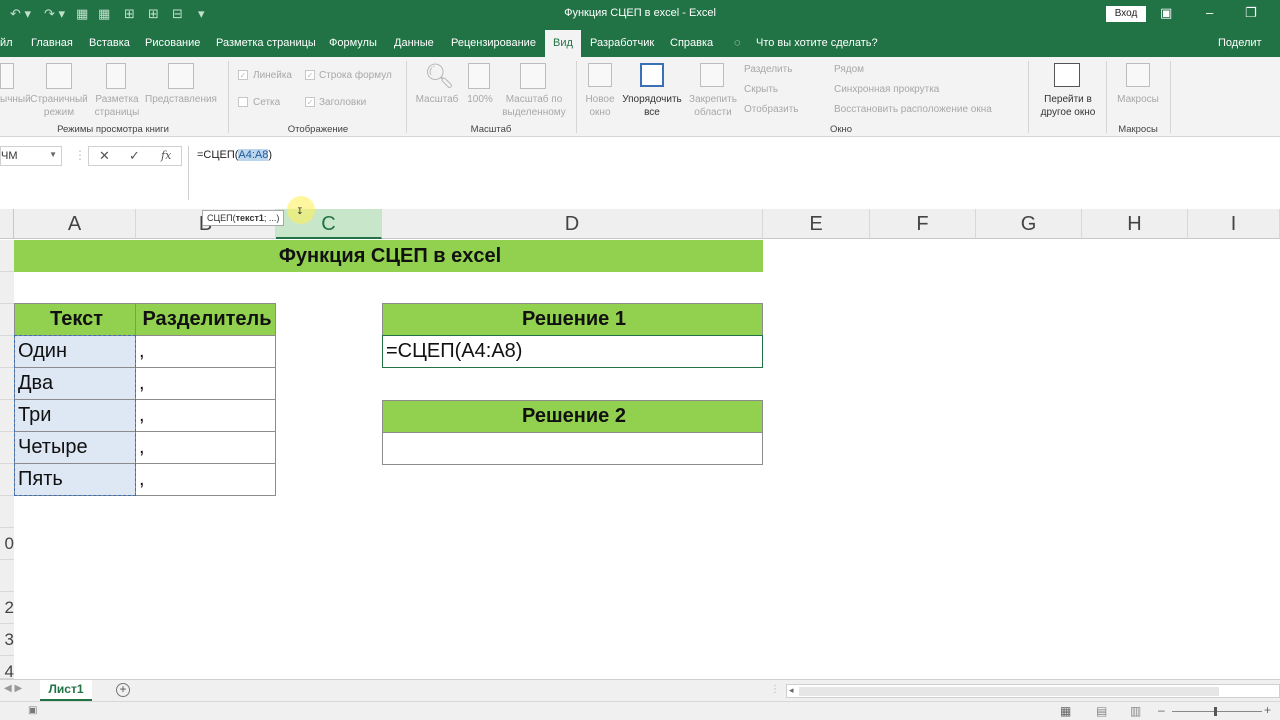 Image resolution: width=1280 pixels, height=720 pixels. Describe the element at coordinates (1009, 691) in the screenshot. I see `scrollbar-thumb` at that location.